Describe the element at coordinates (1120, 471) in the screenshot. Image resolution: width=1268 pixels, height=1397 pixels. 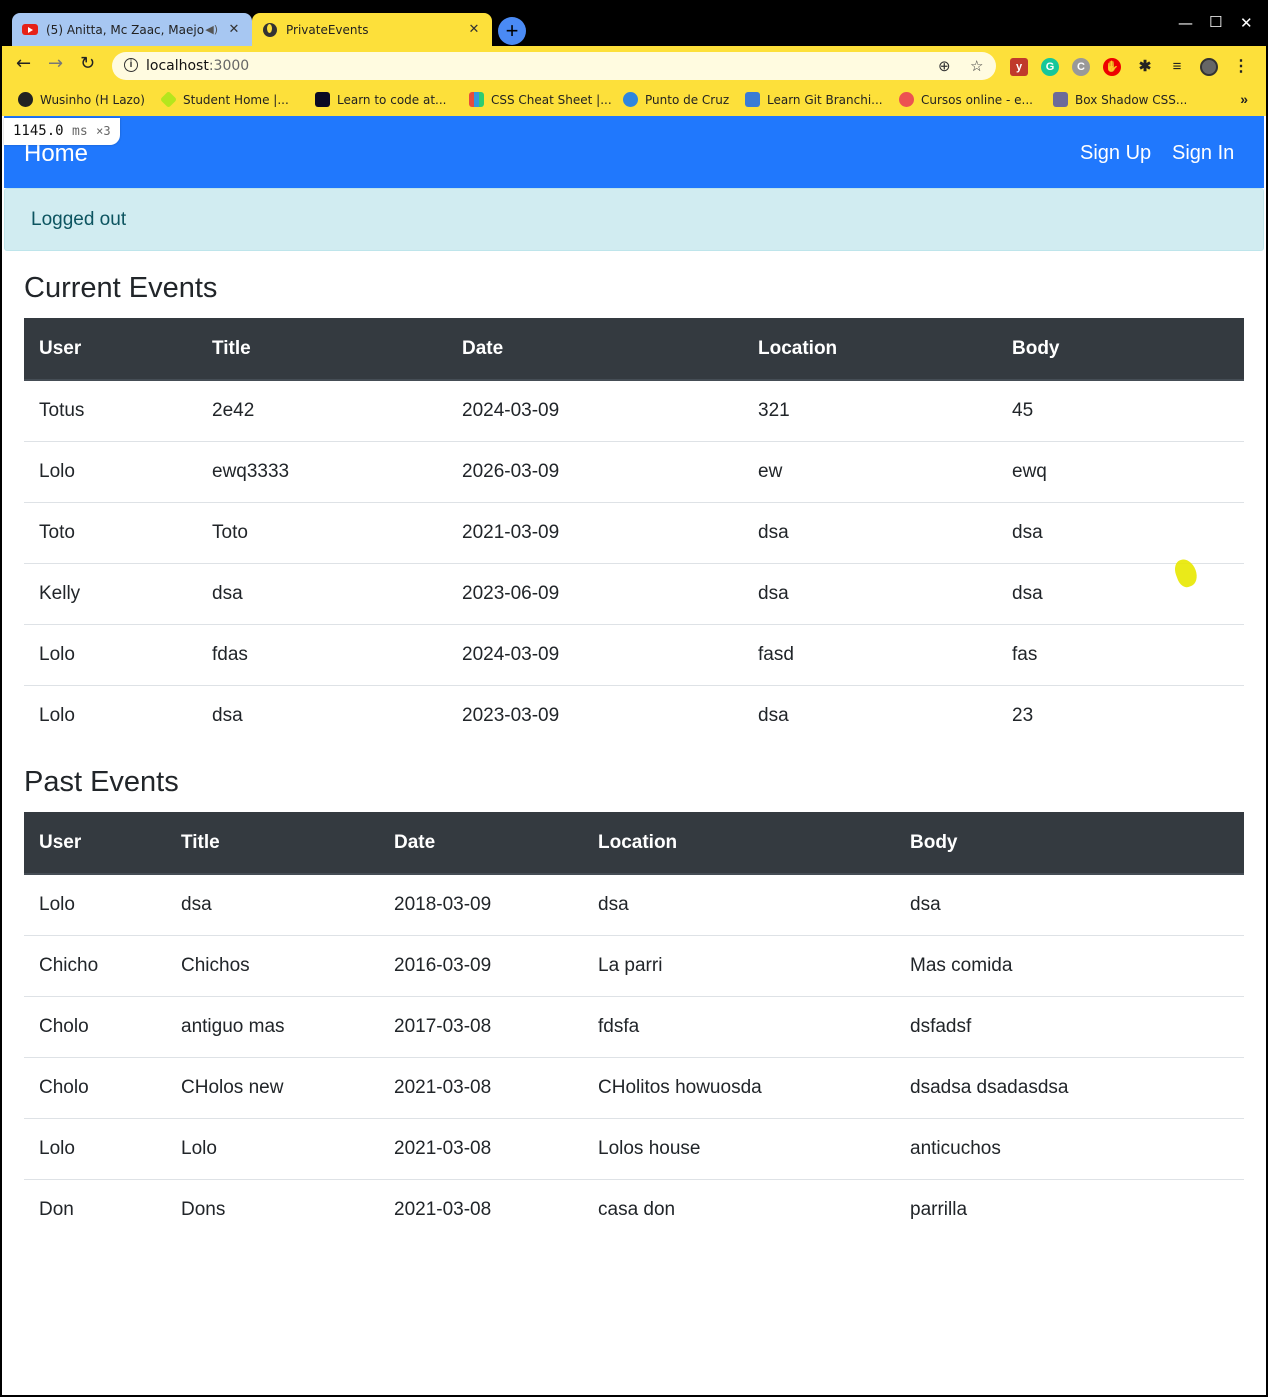
I see `table-cell: ewq` at that location.